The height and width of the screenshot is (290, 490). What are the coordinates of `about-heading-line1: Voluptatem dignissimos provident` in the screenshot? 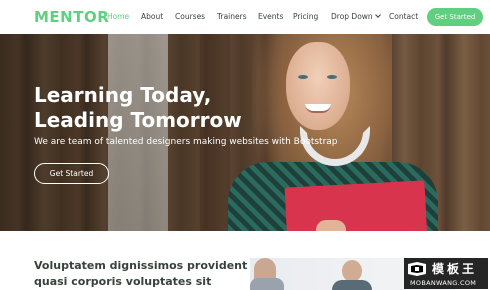 It's located at (141, 265).